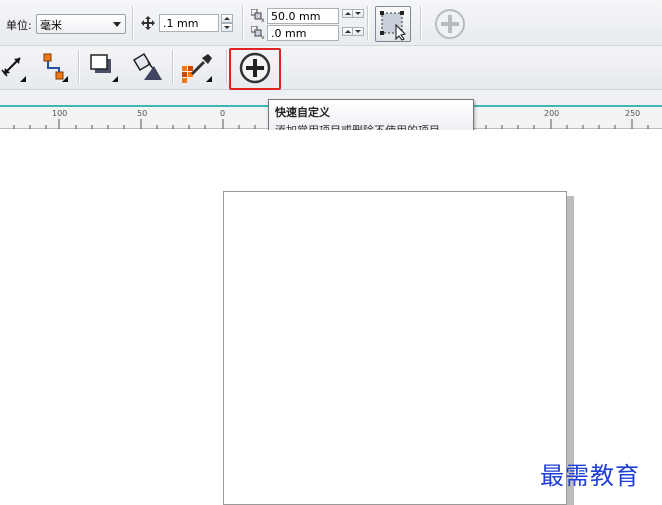 The height and width of the screenshot is (505, 662). Describe the element at coordinates (590, 476) in the screenshot. I see `watermark-text: 最需教育` at that location.